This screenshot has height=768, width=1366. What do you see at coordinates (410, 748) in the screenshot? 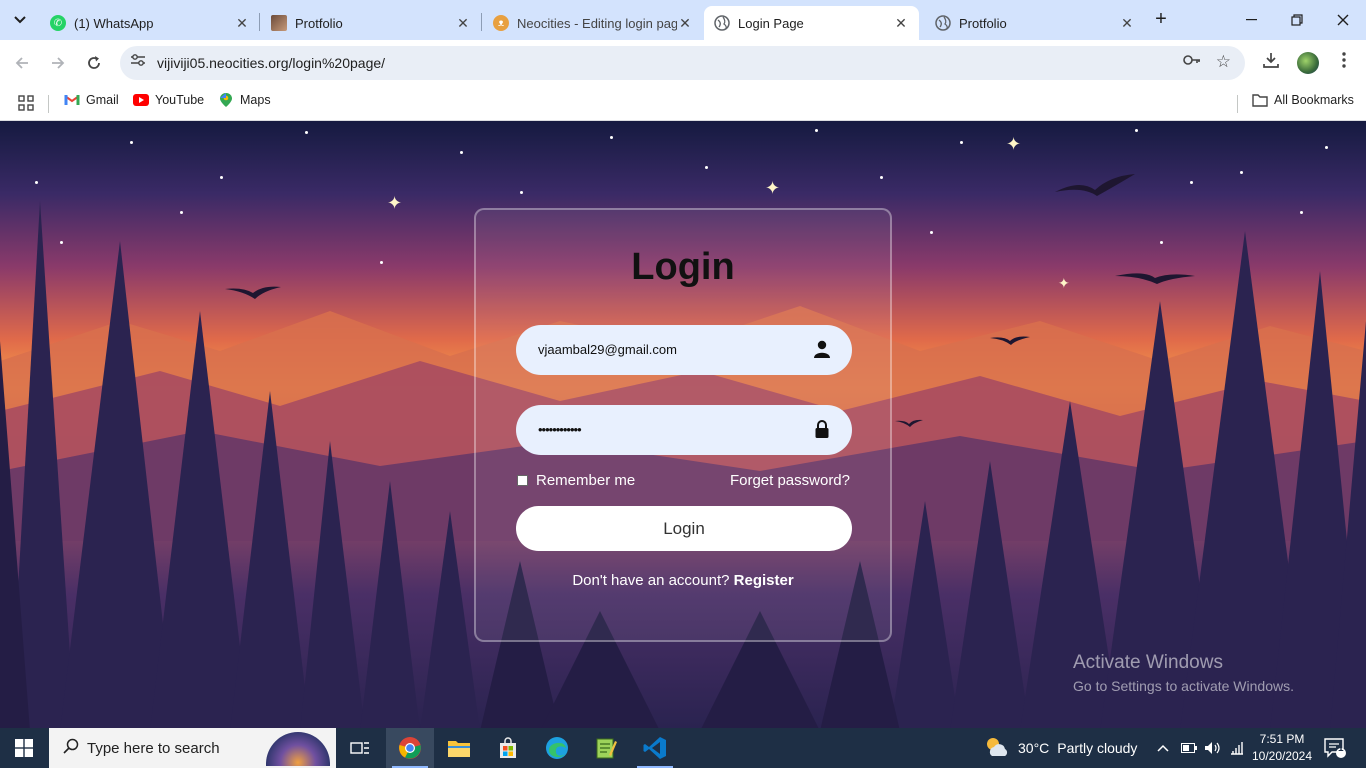
I see `chrome-taskbar-icon` at bounding box center [410, 748].